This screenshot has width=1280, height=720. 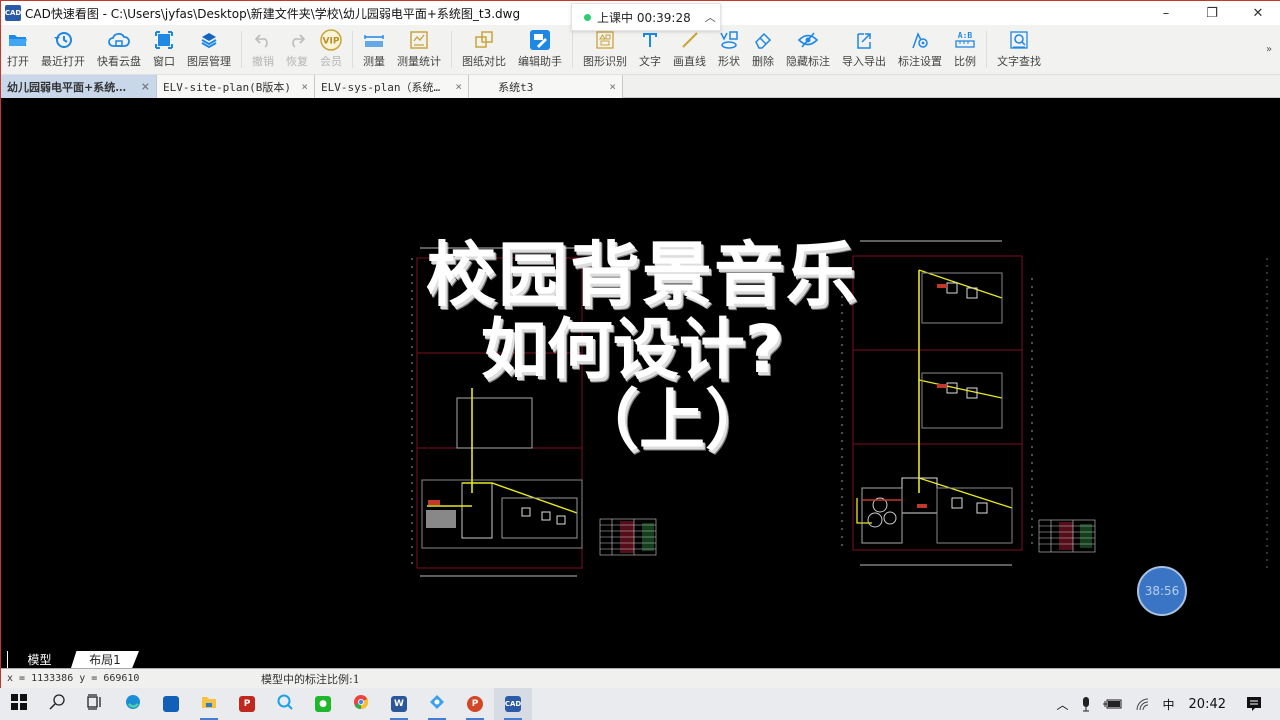 What do you see at coordinates (965, 35) in the screenshot?
I see `svg-text: A:B` at bounding box center [965, 35].